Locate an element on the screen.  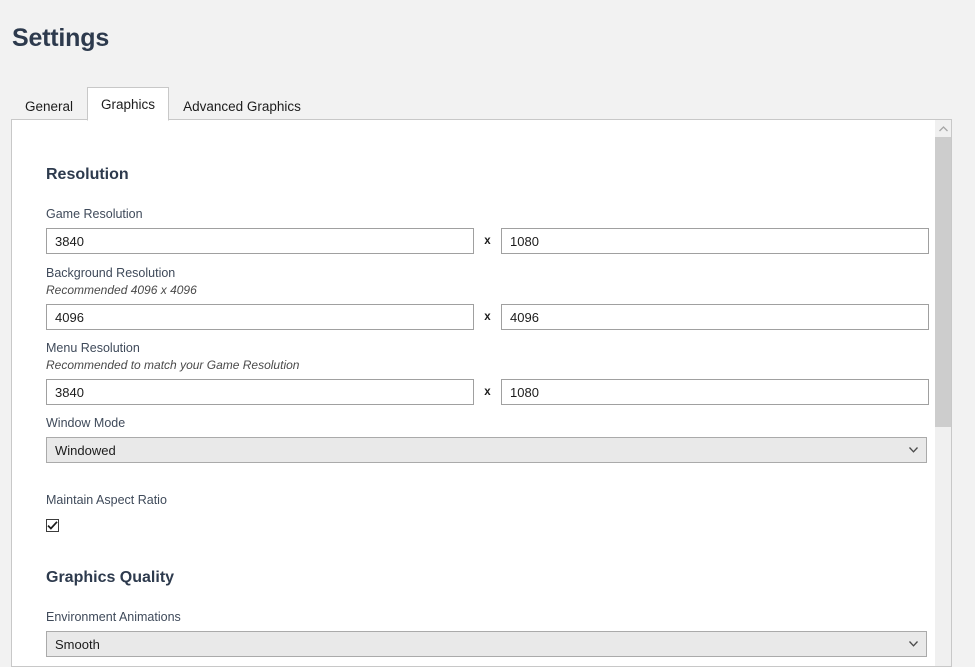
tab-general: General is located at coordinates (49, 106).